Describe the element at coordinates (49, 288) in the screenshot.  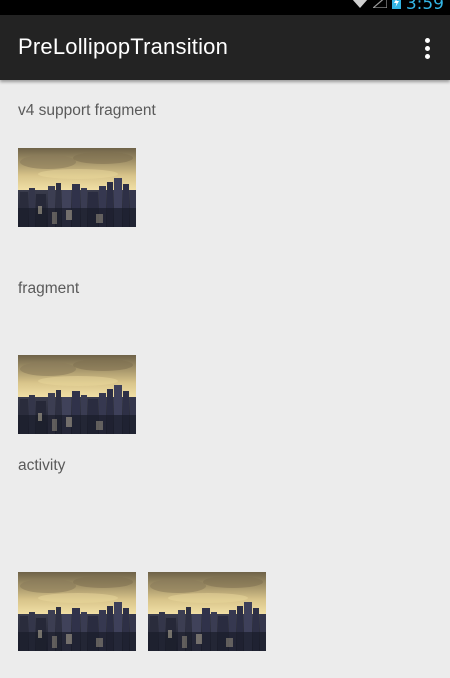
I see `section-label-fragment: fragment` at that location.